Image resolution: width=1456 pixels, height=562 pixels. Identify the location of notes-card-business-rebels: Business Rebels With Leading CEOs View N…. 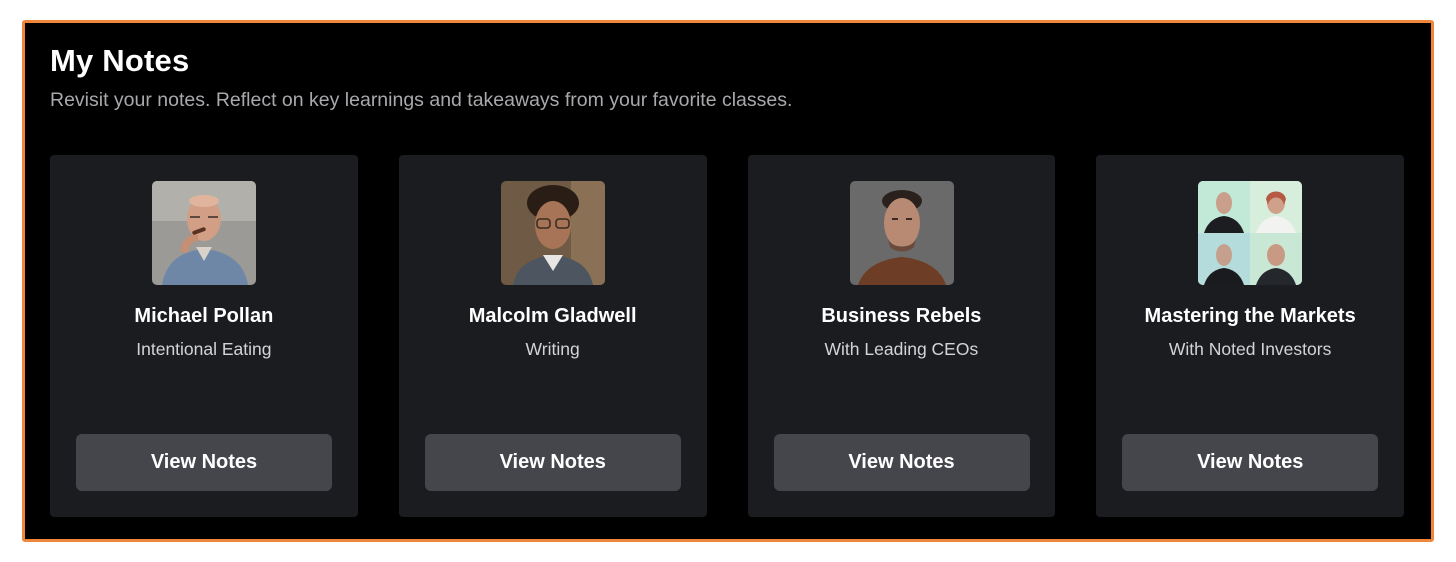
(901, 336).